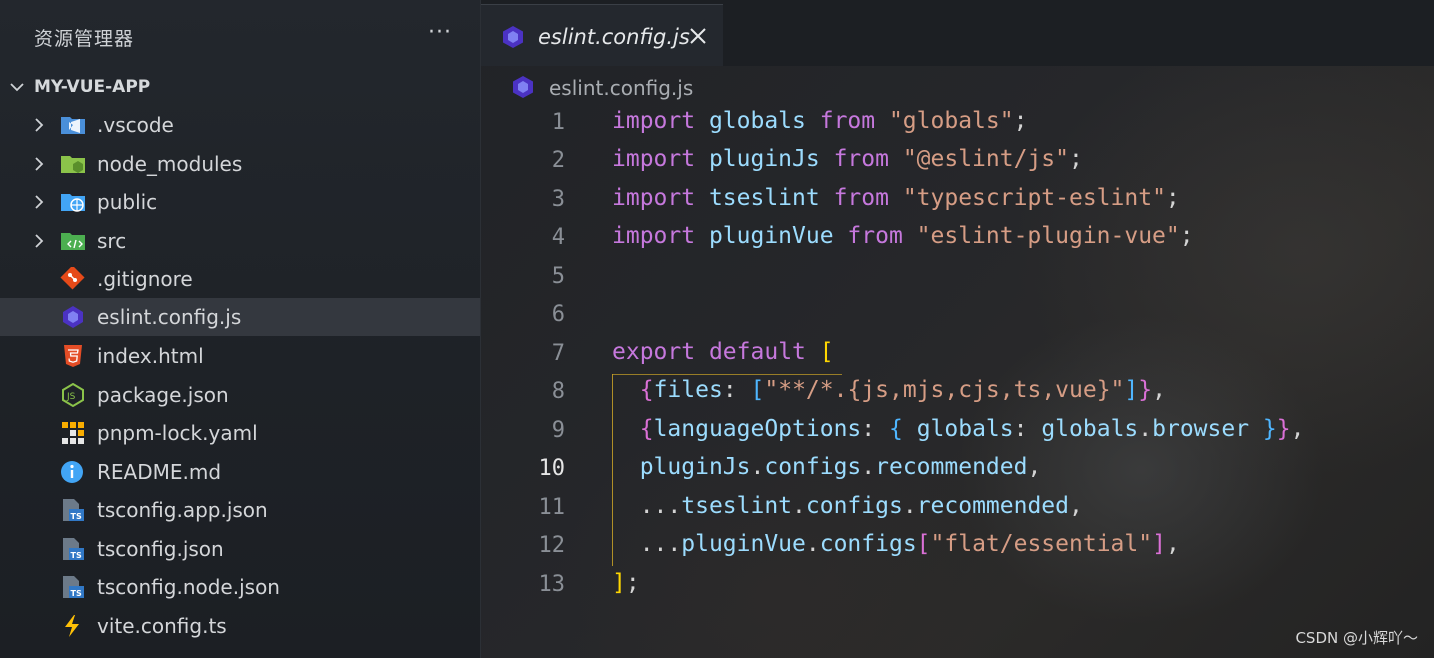 The height and width of the screenshot is (658, 1434). Describe the element at coordinates (957, 509) in the screenshot. I see `code-line: 11 ...tseslint.configs.recommended,` at that location.